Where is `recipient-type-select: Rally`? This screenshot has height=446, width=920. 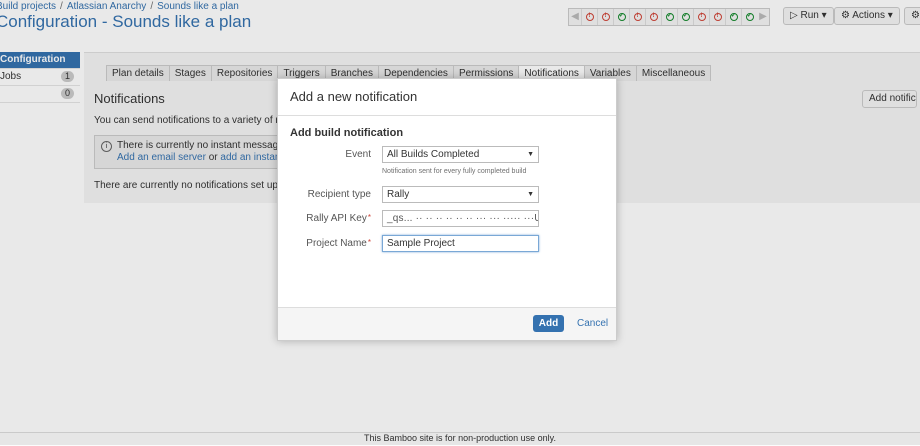
recipient-type-select: Rally is located at coordinates (460, 194).